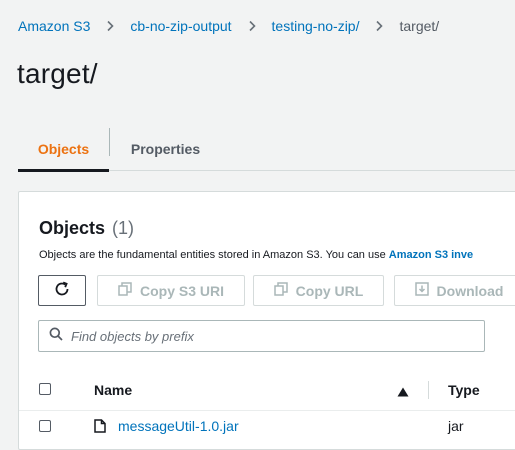  I want to click on column-header-name: Name, so click(113, 390).